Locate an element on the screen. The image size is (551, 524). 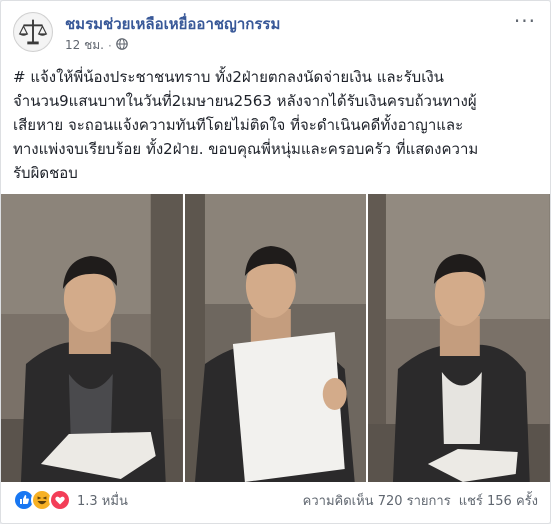
page-name: ชมรมช่วยเหลือเหยื่ออาชญากรรม is located at coordinates (172, 24).